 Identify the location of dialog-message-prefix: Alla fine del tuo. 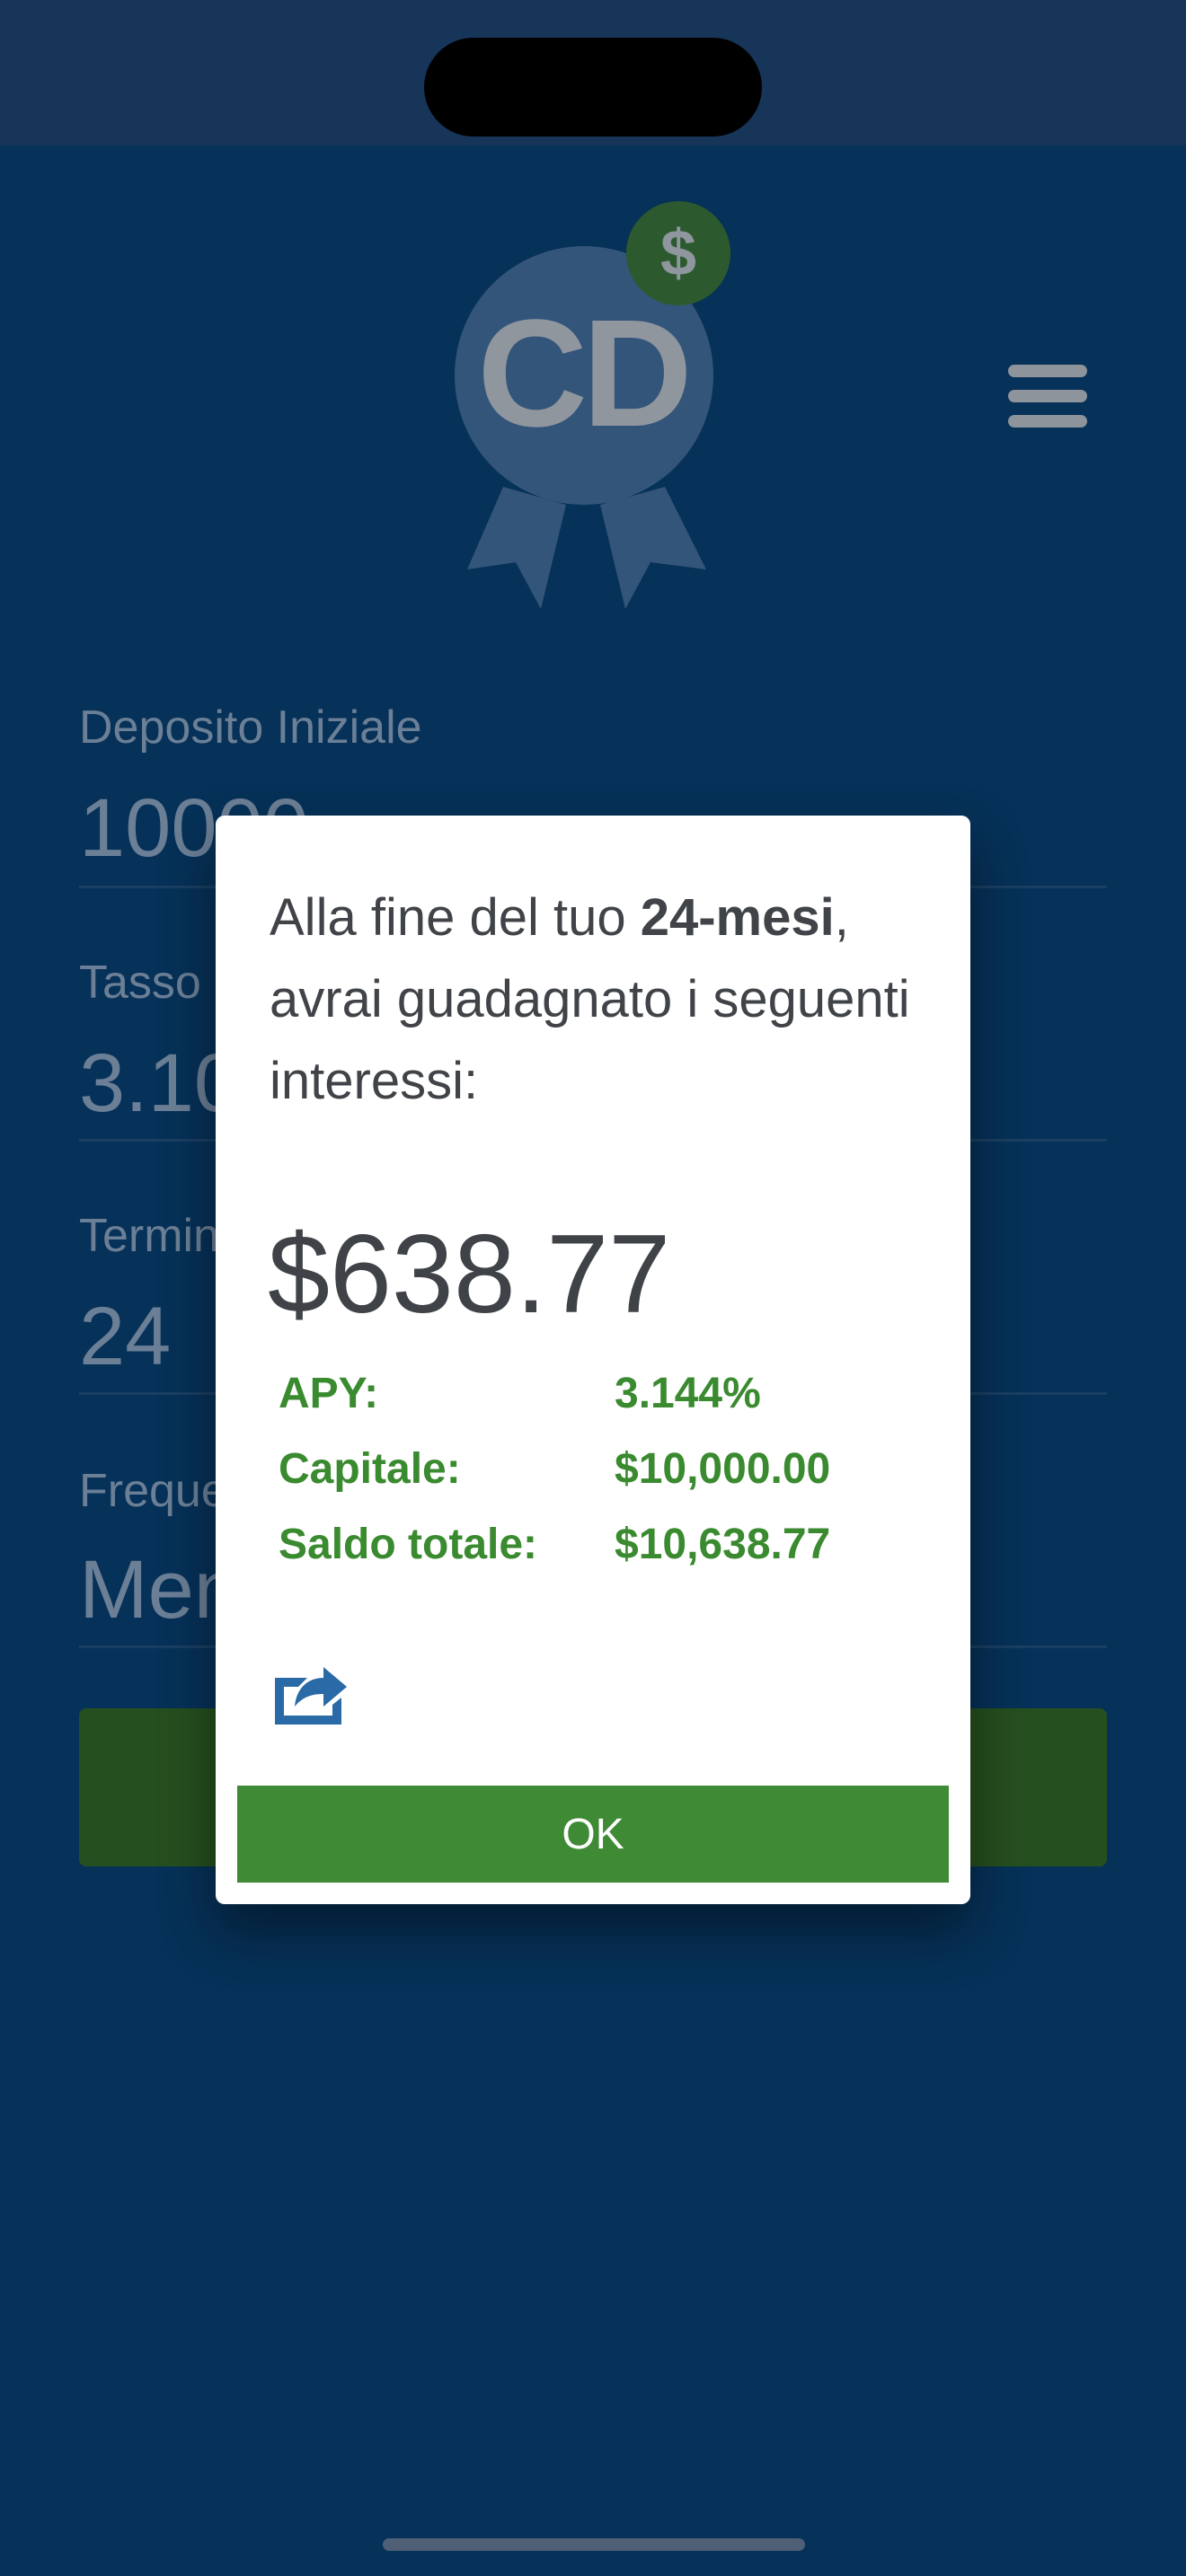
(455, 917).